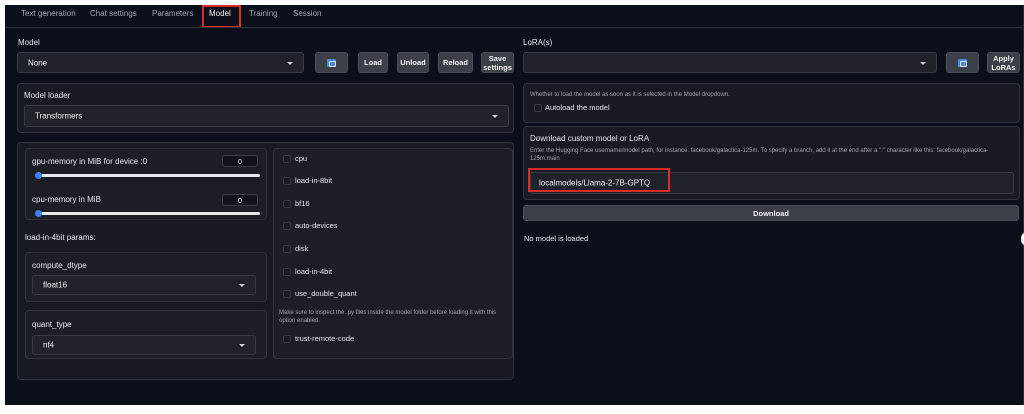  I want to click on checkbox-load-in-4bit: load-in-4bit, so click(393, 272).